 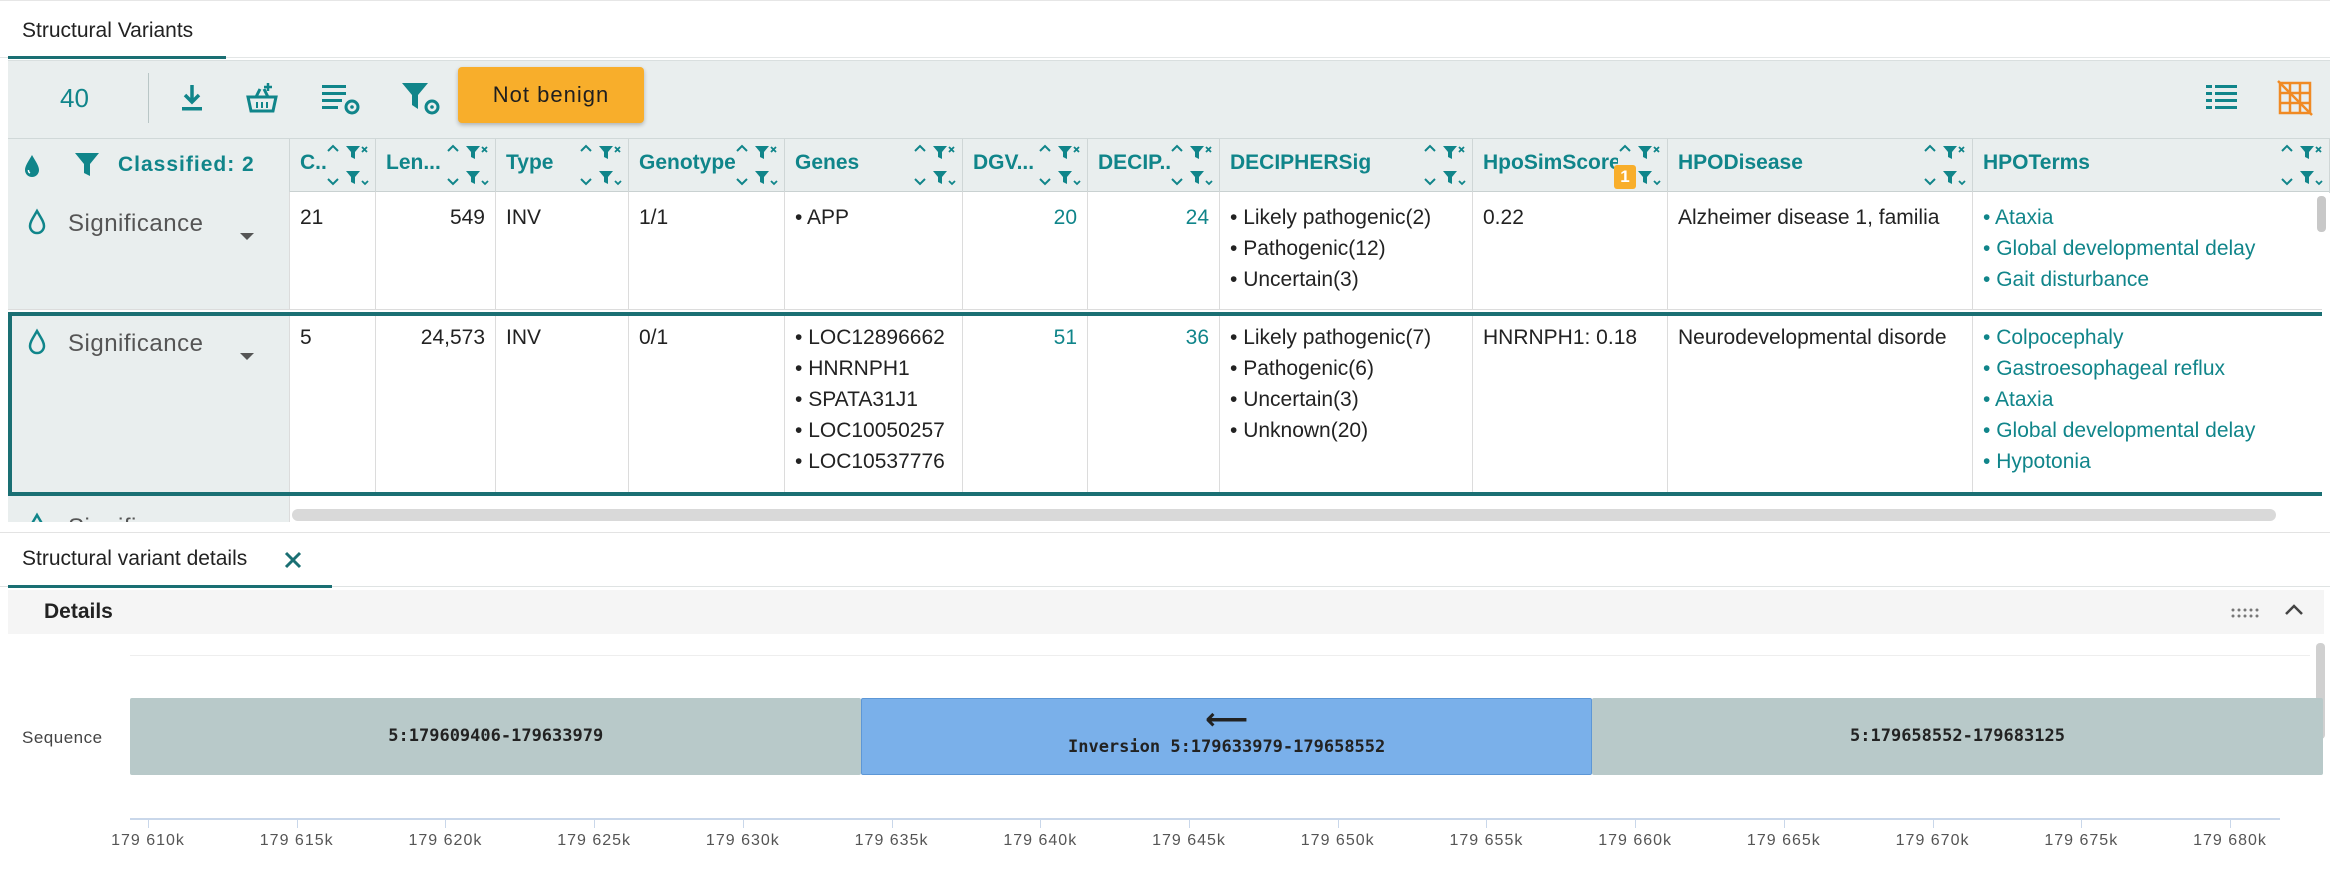 I want to click on column-header-genes: Genes, so click(x=874, y=166).